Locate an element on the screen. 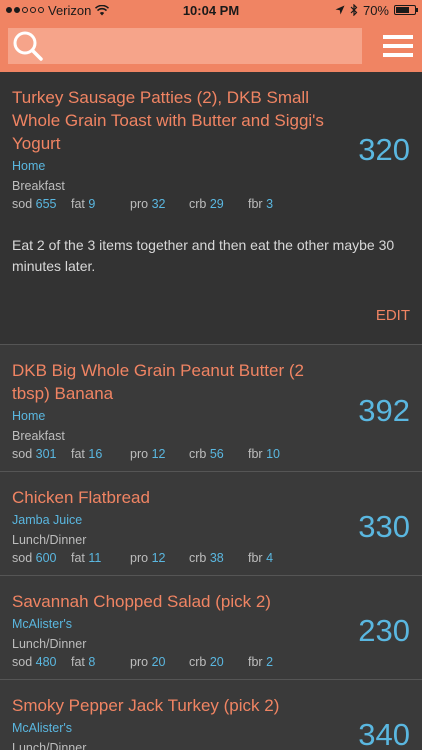  macro-pro: pro 20 is located at coordinates (148, 662).